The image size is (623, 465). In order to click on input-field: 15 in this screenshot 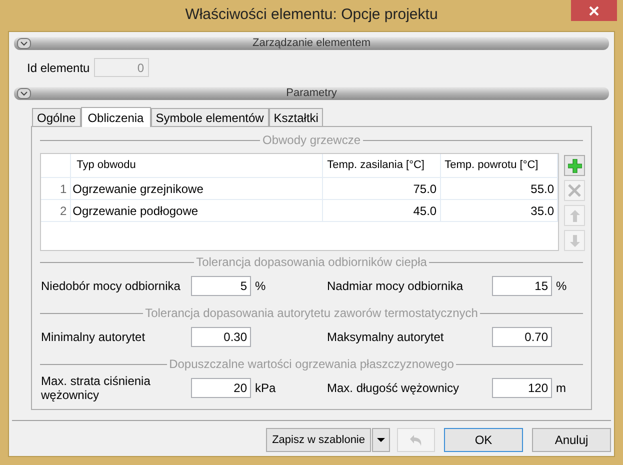, I will do `click(522, 286)`.